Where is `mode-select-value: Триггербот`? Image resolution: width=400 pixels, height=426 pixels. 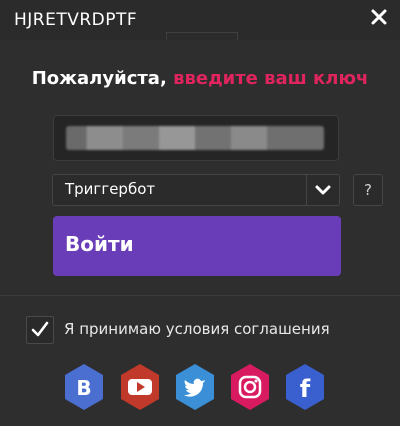 mode-select-value: Триггербот is located at coordinates (110, 189).